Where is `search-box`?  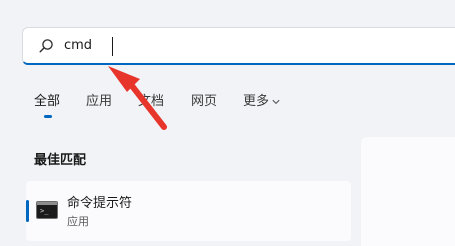
search-box is located at coordinates (238, 46).